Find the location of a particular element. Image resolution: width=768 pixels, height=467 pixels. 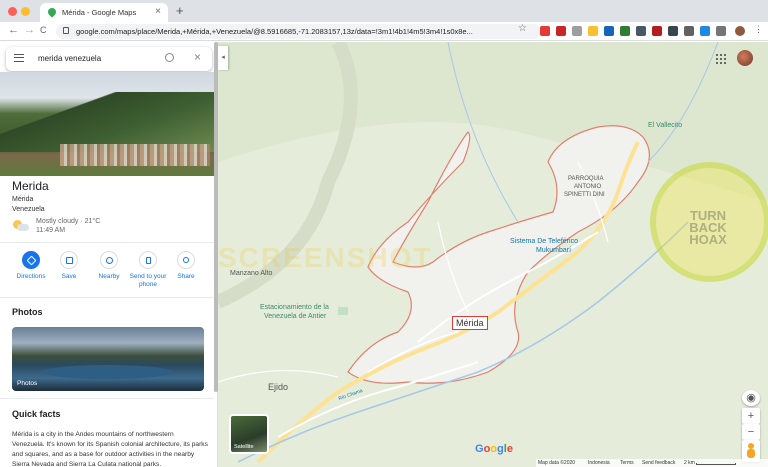

city-marker-label: Mérida is located at coordinates (470, 323).